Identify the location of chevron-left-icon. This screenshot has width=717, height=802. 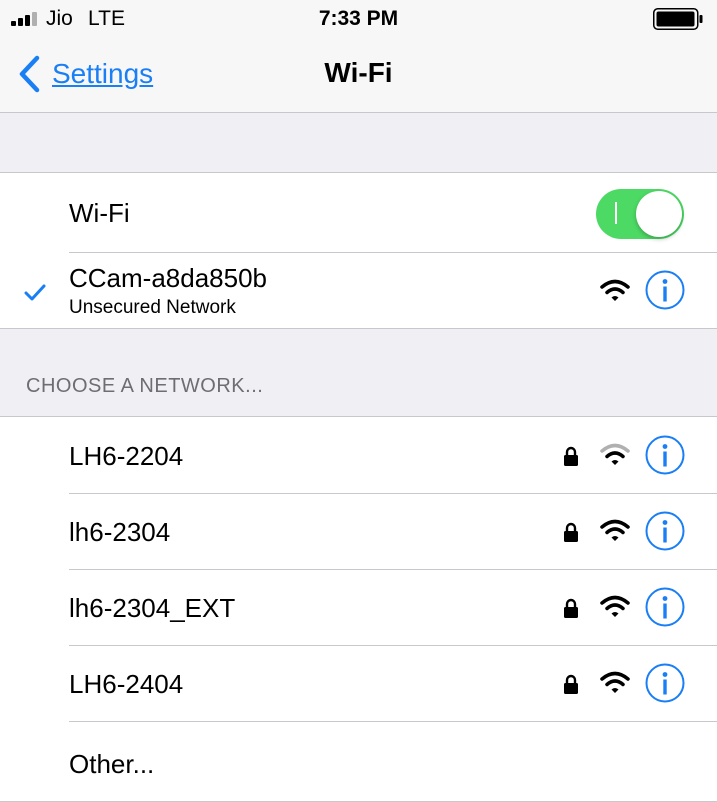
(29, 74).